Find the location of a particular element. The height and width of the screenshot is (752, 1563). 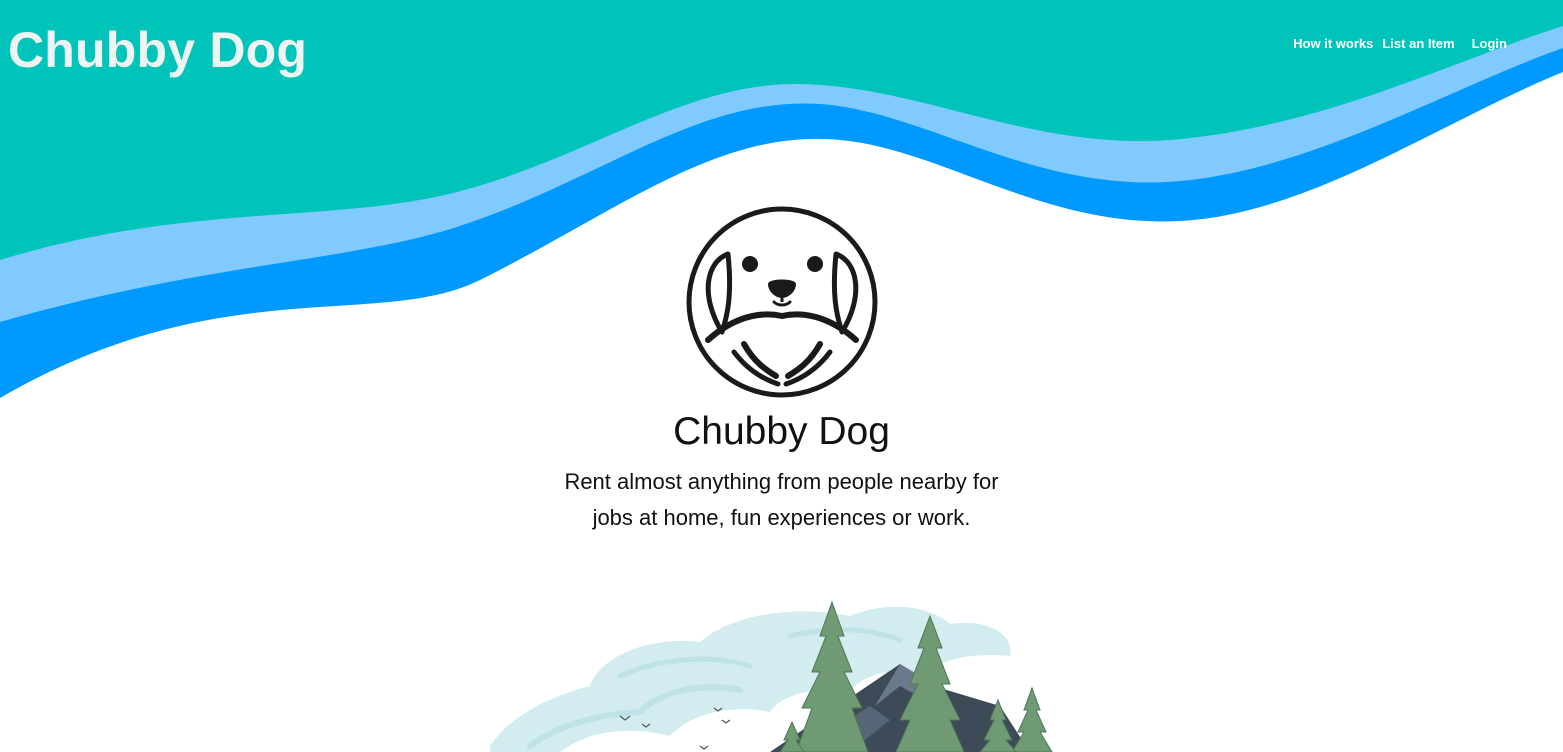

nav-how-it-works-link: How it works is located at coordinates (1333, 44).